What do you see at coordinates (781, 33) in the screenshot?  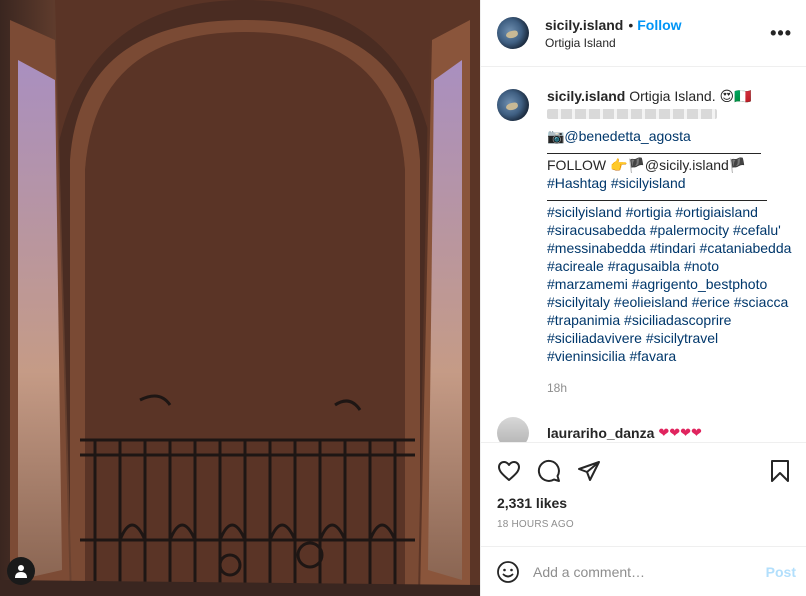 I see `more-options-button: •••` at bounding box center [781, 33].